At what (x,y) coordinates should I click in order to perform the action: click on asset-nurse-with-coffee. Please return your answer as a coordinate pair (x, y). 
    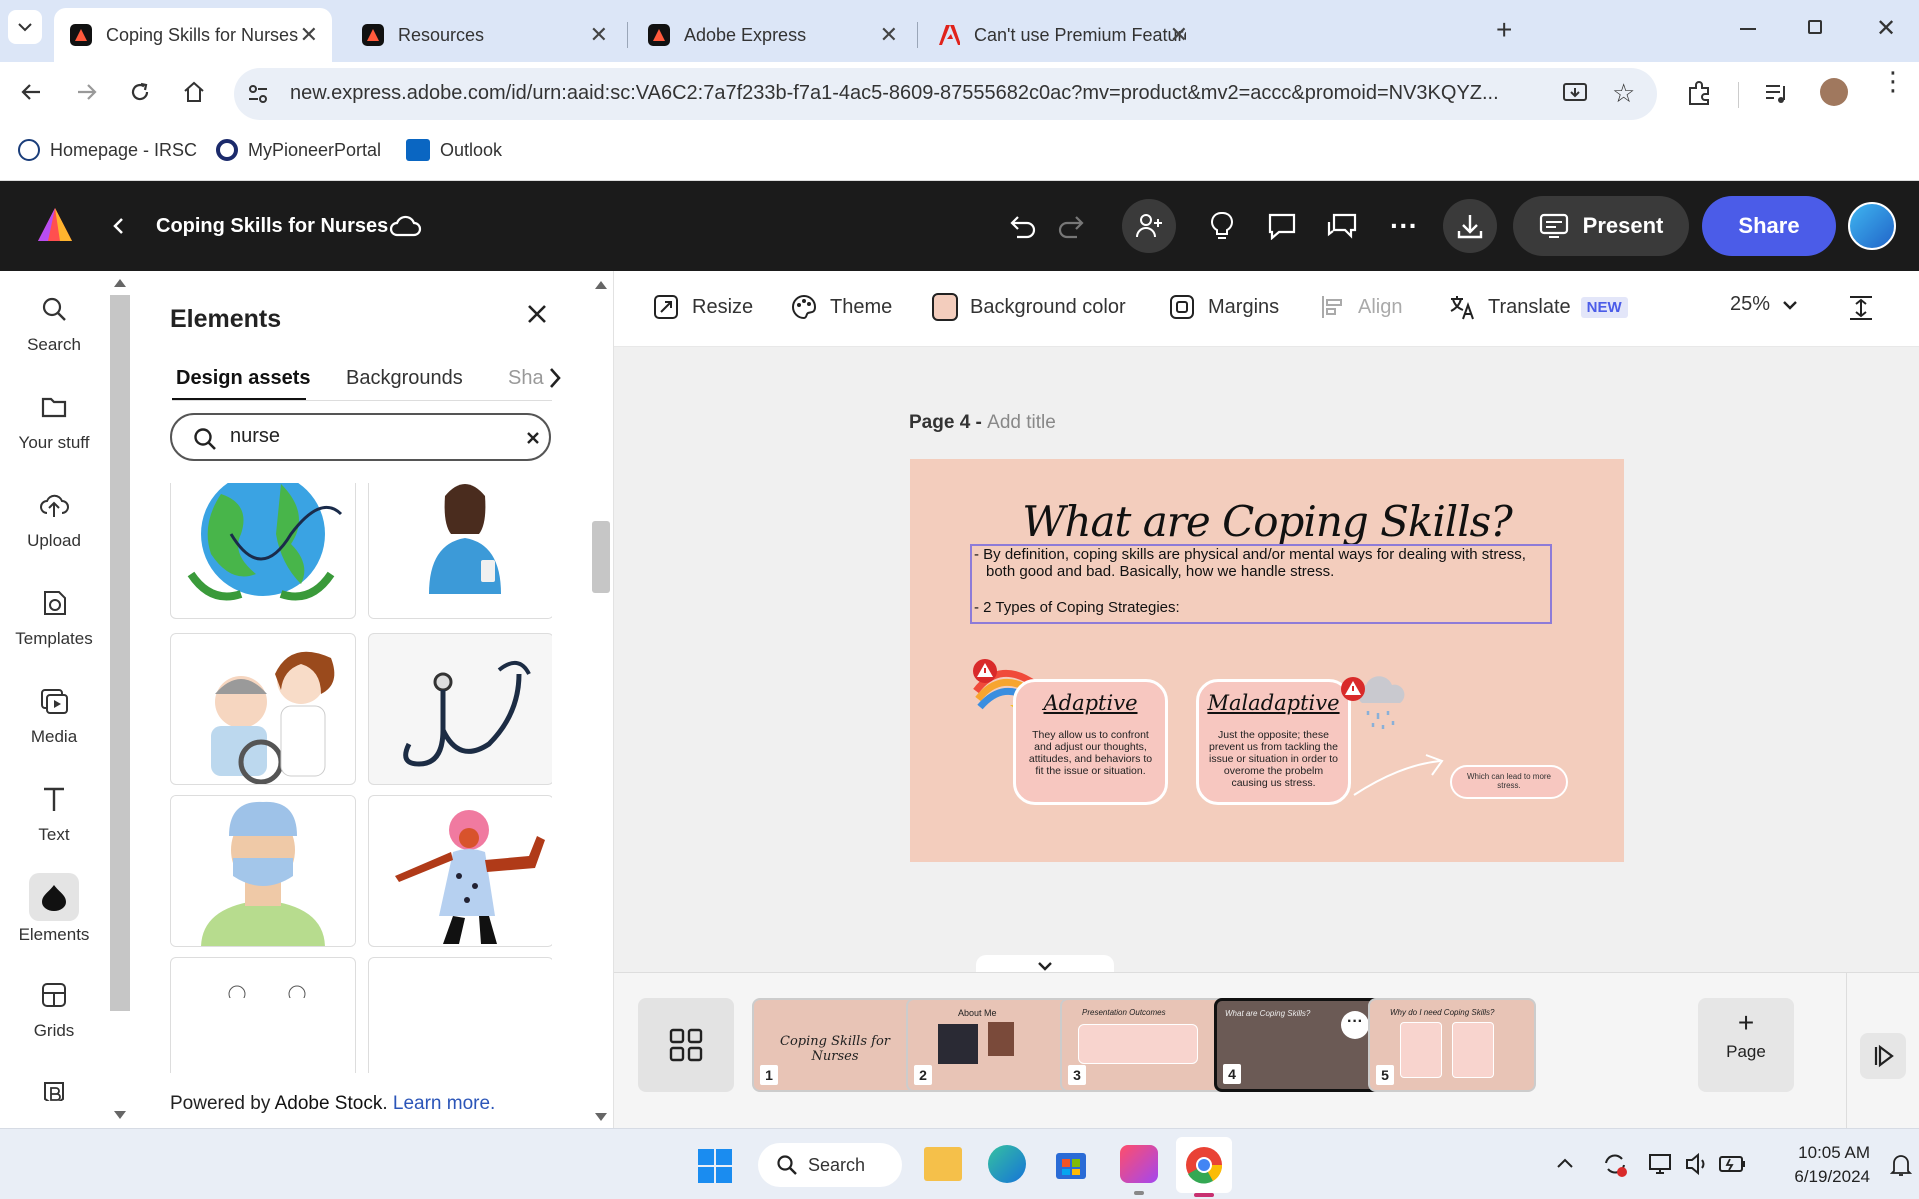
    Looking at the image, I should click on (460, 551).